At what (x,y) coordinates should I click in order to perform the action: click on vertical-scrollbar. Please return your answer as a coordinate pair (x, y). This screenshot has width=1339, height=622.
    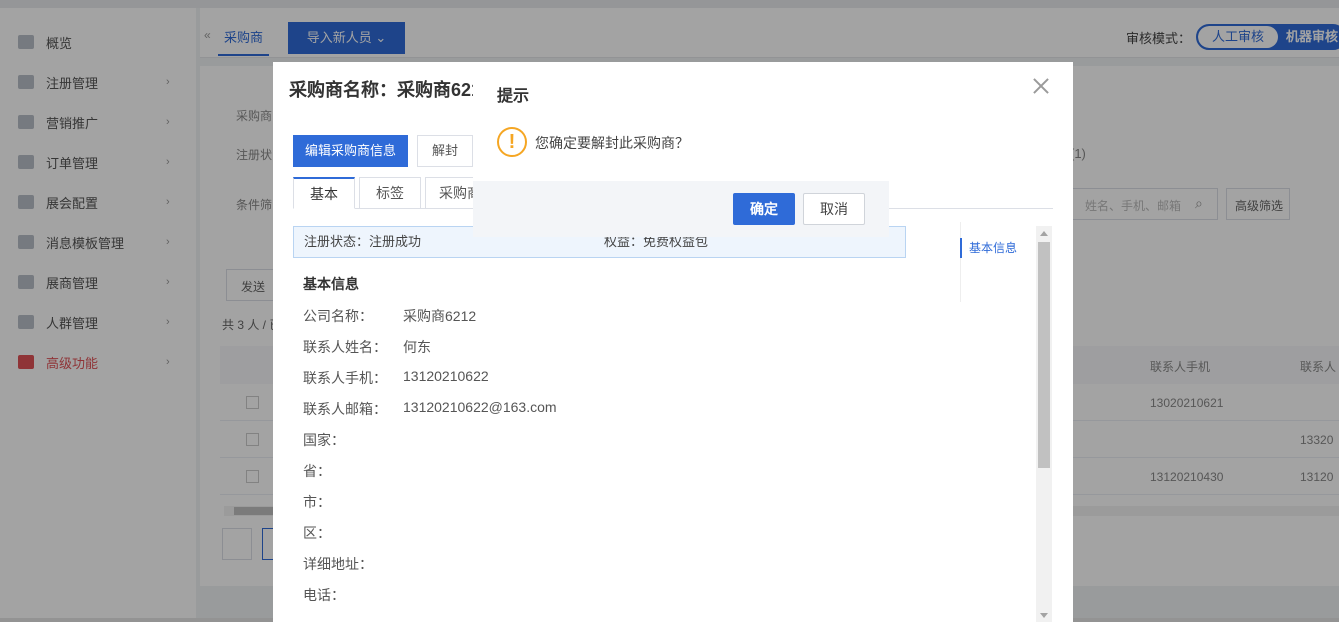
    Looking at the image, I should click on (1044, 424).